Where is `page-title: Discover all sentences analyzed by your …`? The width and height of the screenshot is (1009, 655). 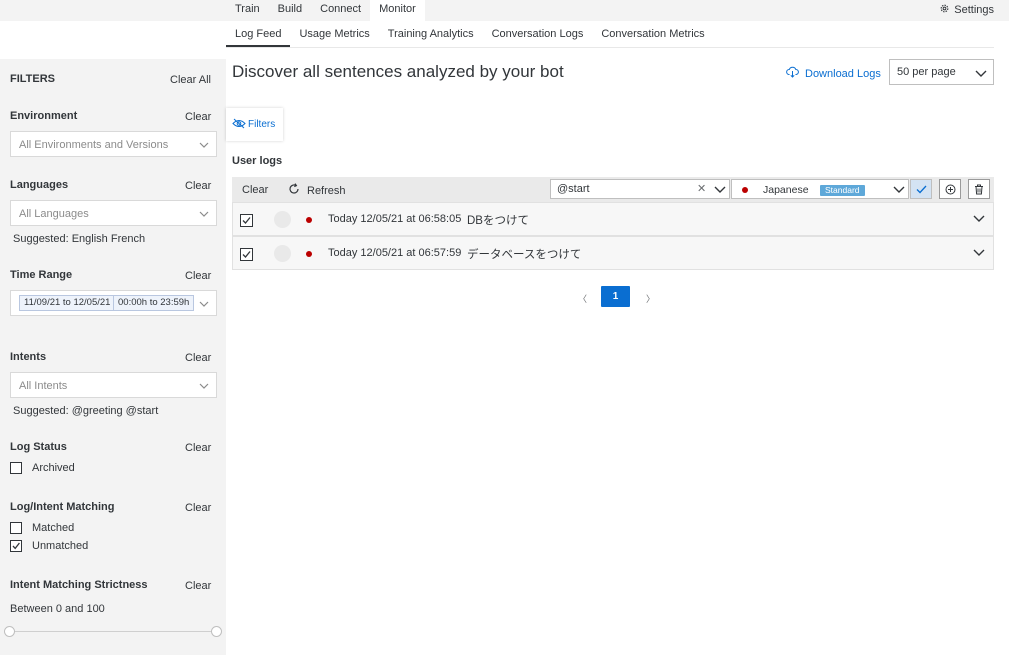 page-title: Discover all sentences analyzed by your … is located at coordinates (398, 71).